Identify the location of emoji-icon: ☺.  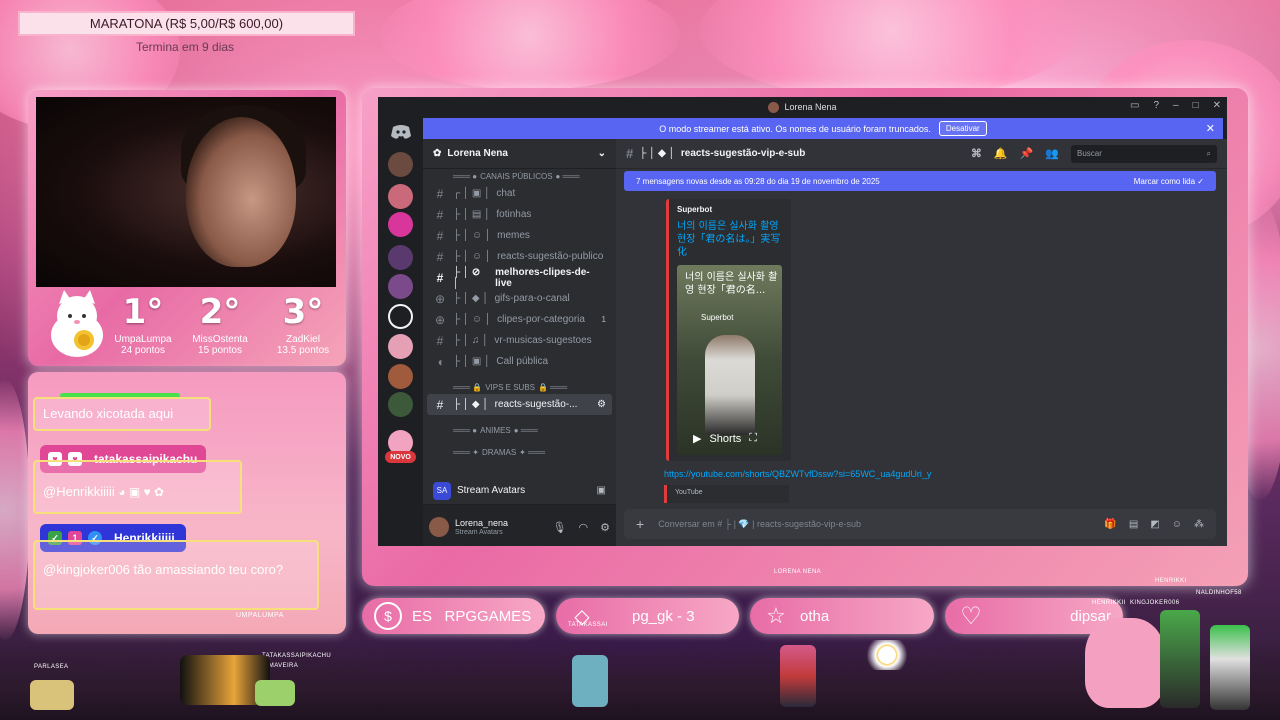
(1177, 524).